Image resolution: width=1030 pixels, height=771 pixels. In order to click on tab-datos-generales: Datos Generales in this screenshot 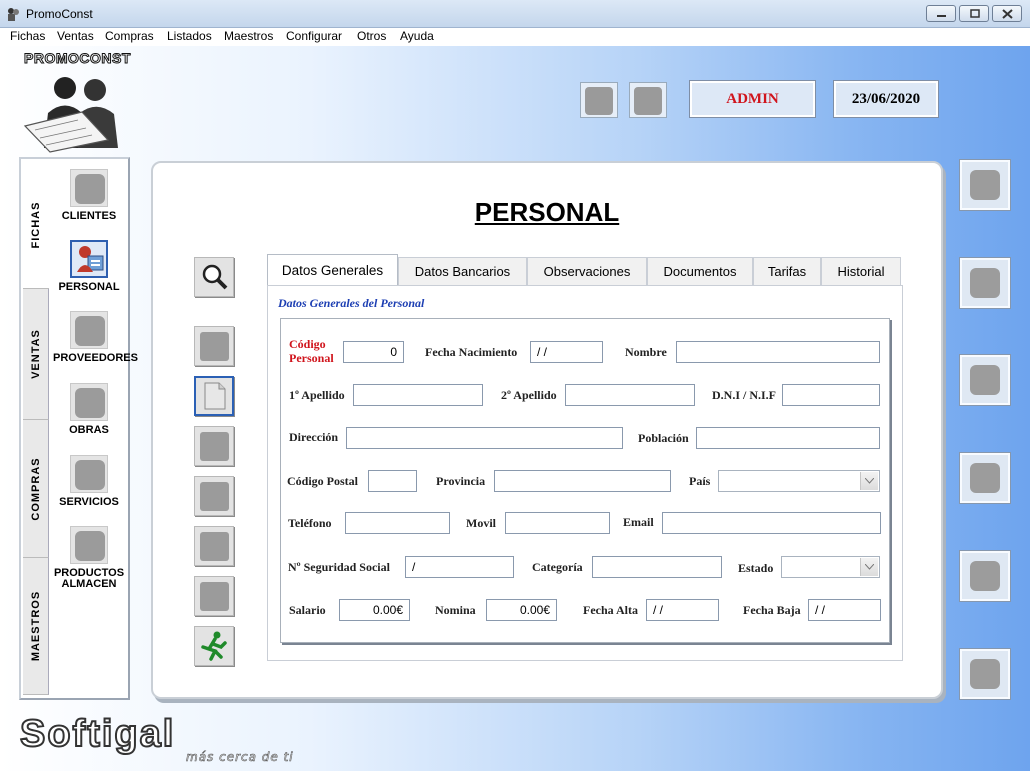, I will do `click(332, 270)`.